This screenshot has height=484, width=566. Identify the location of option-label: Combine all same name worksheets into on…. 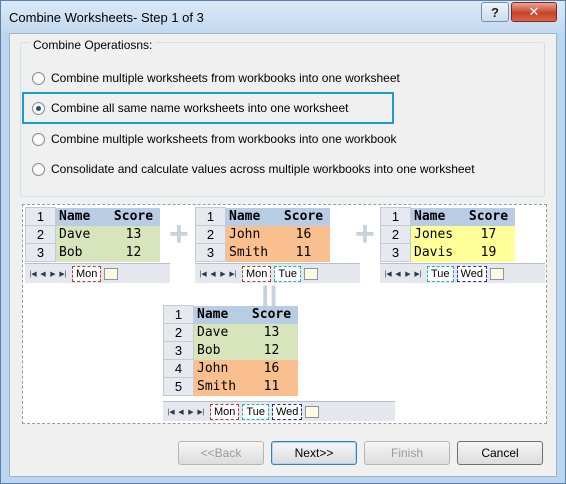
(200, 108).